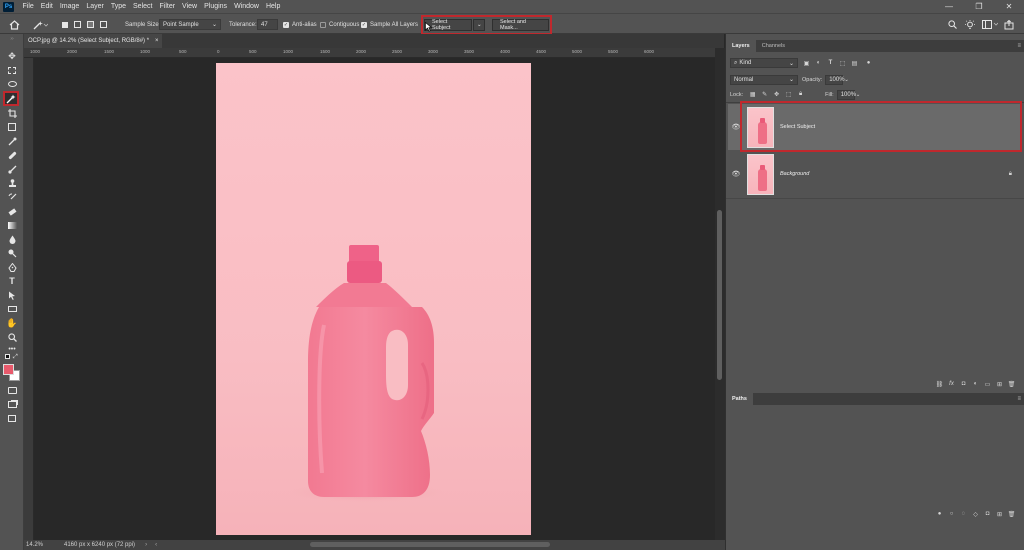 Image resolution: width=1024 pixels, height=550 pixels. I want to click on minimize-button: —, so click(949, 6).